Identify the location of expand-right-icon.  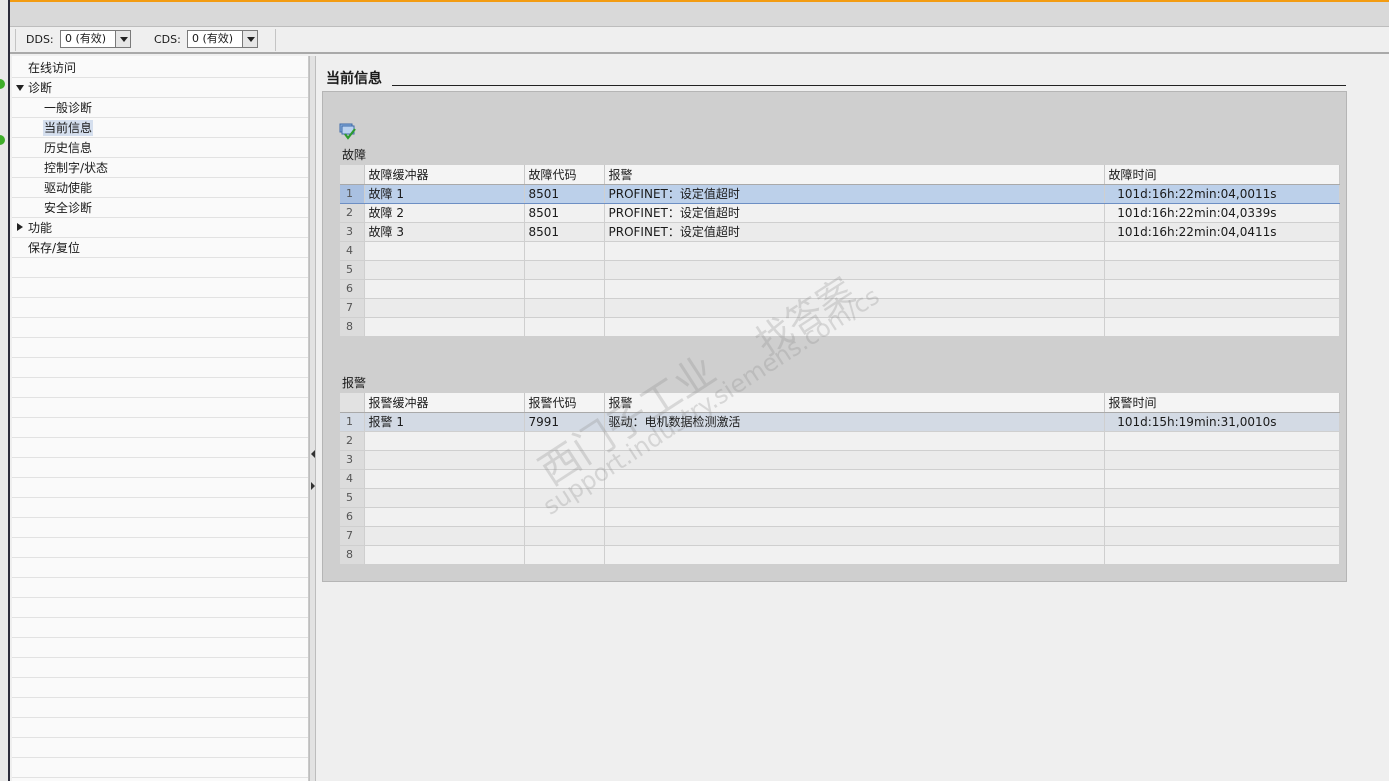
(313, 486).